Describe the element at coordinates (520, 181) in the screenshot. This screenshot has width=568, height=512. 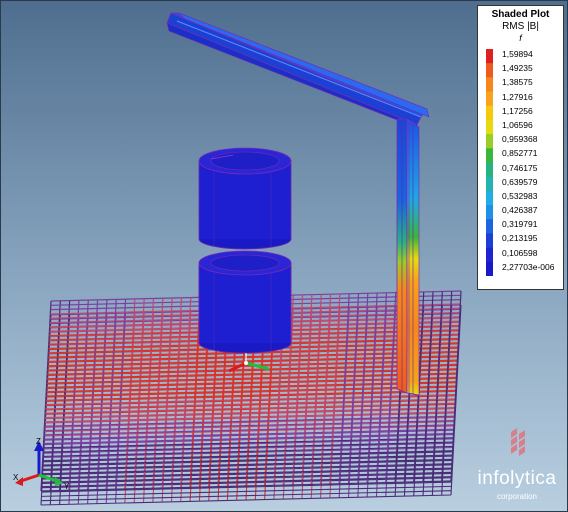
I see `legend-value: 0,639579` at that location.